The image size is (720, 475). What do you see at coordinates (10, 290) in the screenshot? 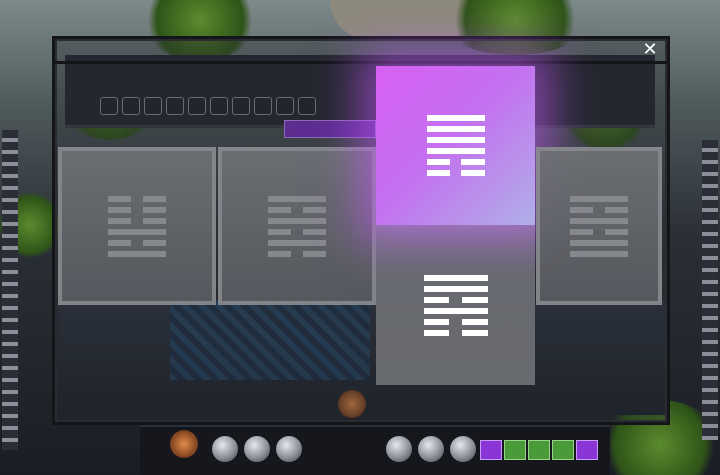
I see `film-strip-left` at bounding box center [10, 290].